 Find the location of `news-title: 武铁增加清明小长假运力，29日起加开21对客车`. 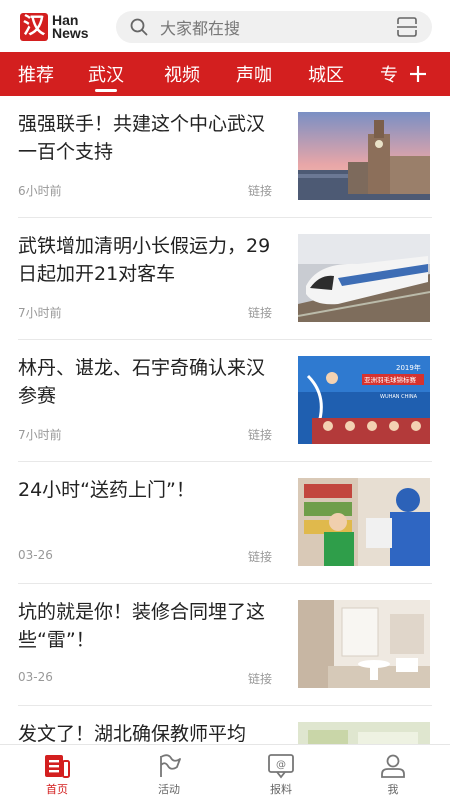

news-title: 武铁增加清明小长假运力，29日起加开21对客车 is located at coordinates (144, 260).